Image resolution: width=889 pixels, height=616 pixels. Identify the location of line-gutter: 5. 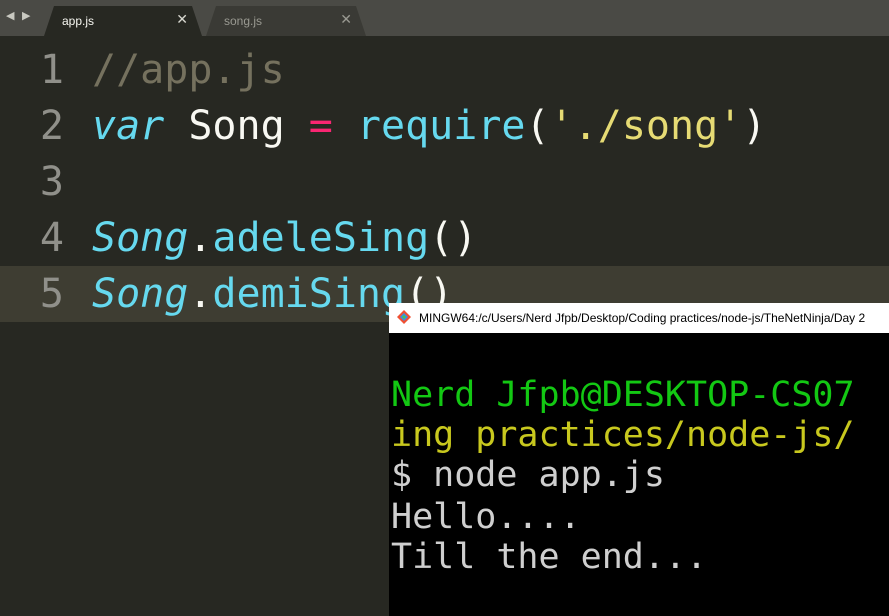
(43, 294).